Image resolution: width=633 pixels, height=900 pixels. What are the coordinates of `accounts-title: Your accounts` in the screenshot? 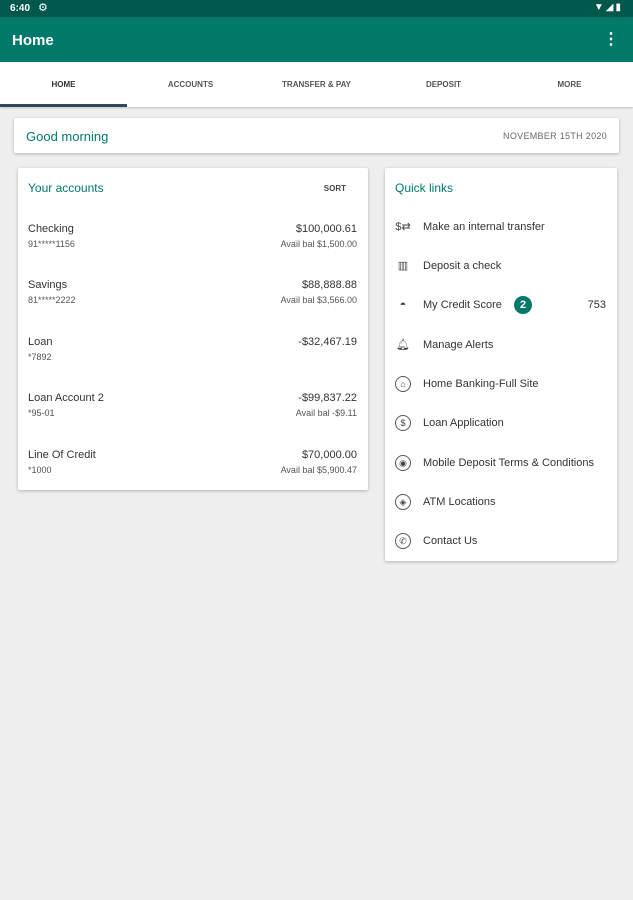 It's located at (66, 188).